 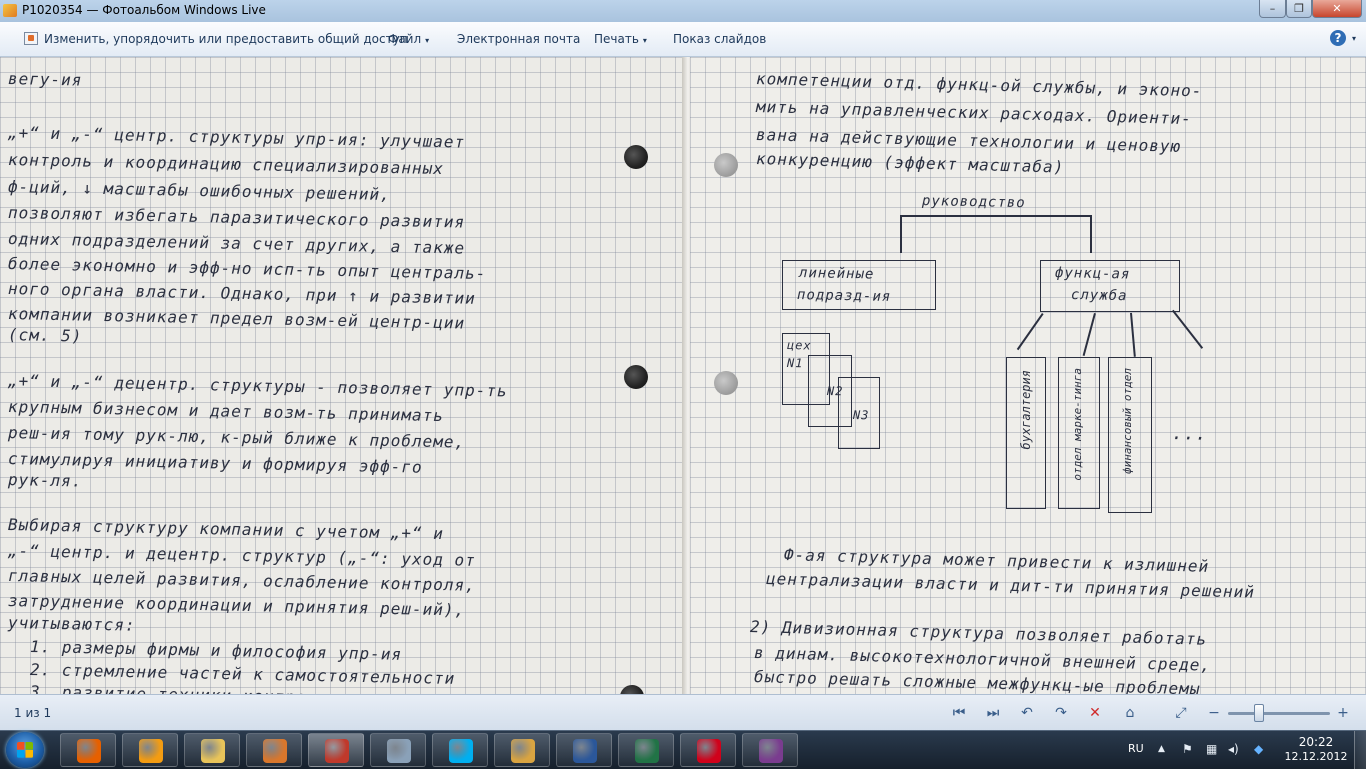 I want to click on fix-photo-icon: ⌂, so click(x=1130, y=713).